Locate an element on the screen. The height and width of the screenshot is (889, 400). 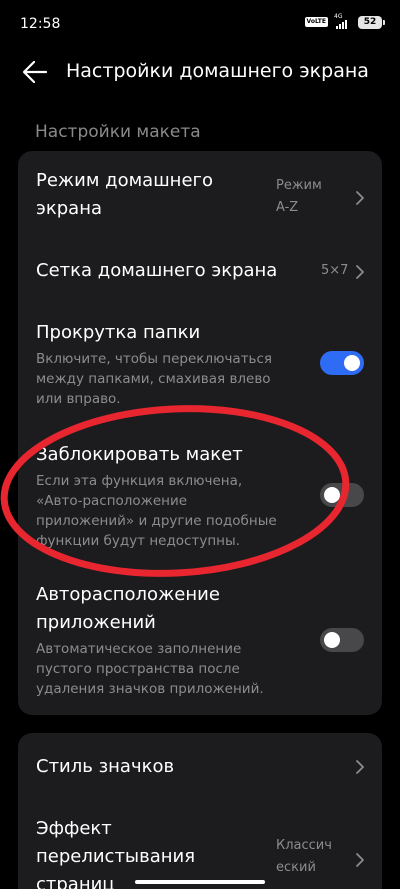
home-screen-grid-value: 5×7 is located at coordinates (335, 270).